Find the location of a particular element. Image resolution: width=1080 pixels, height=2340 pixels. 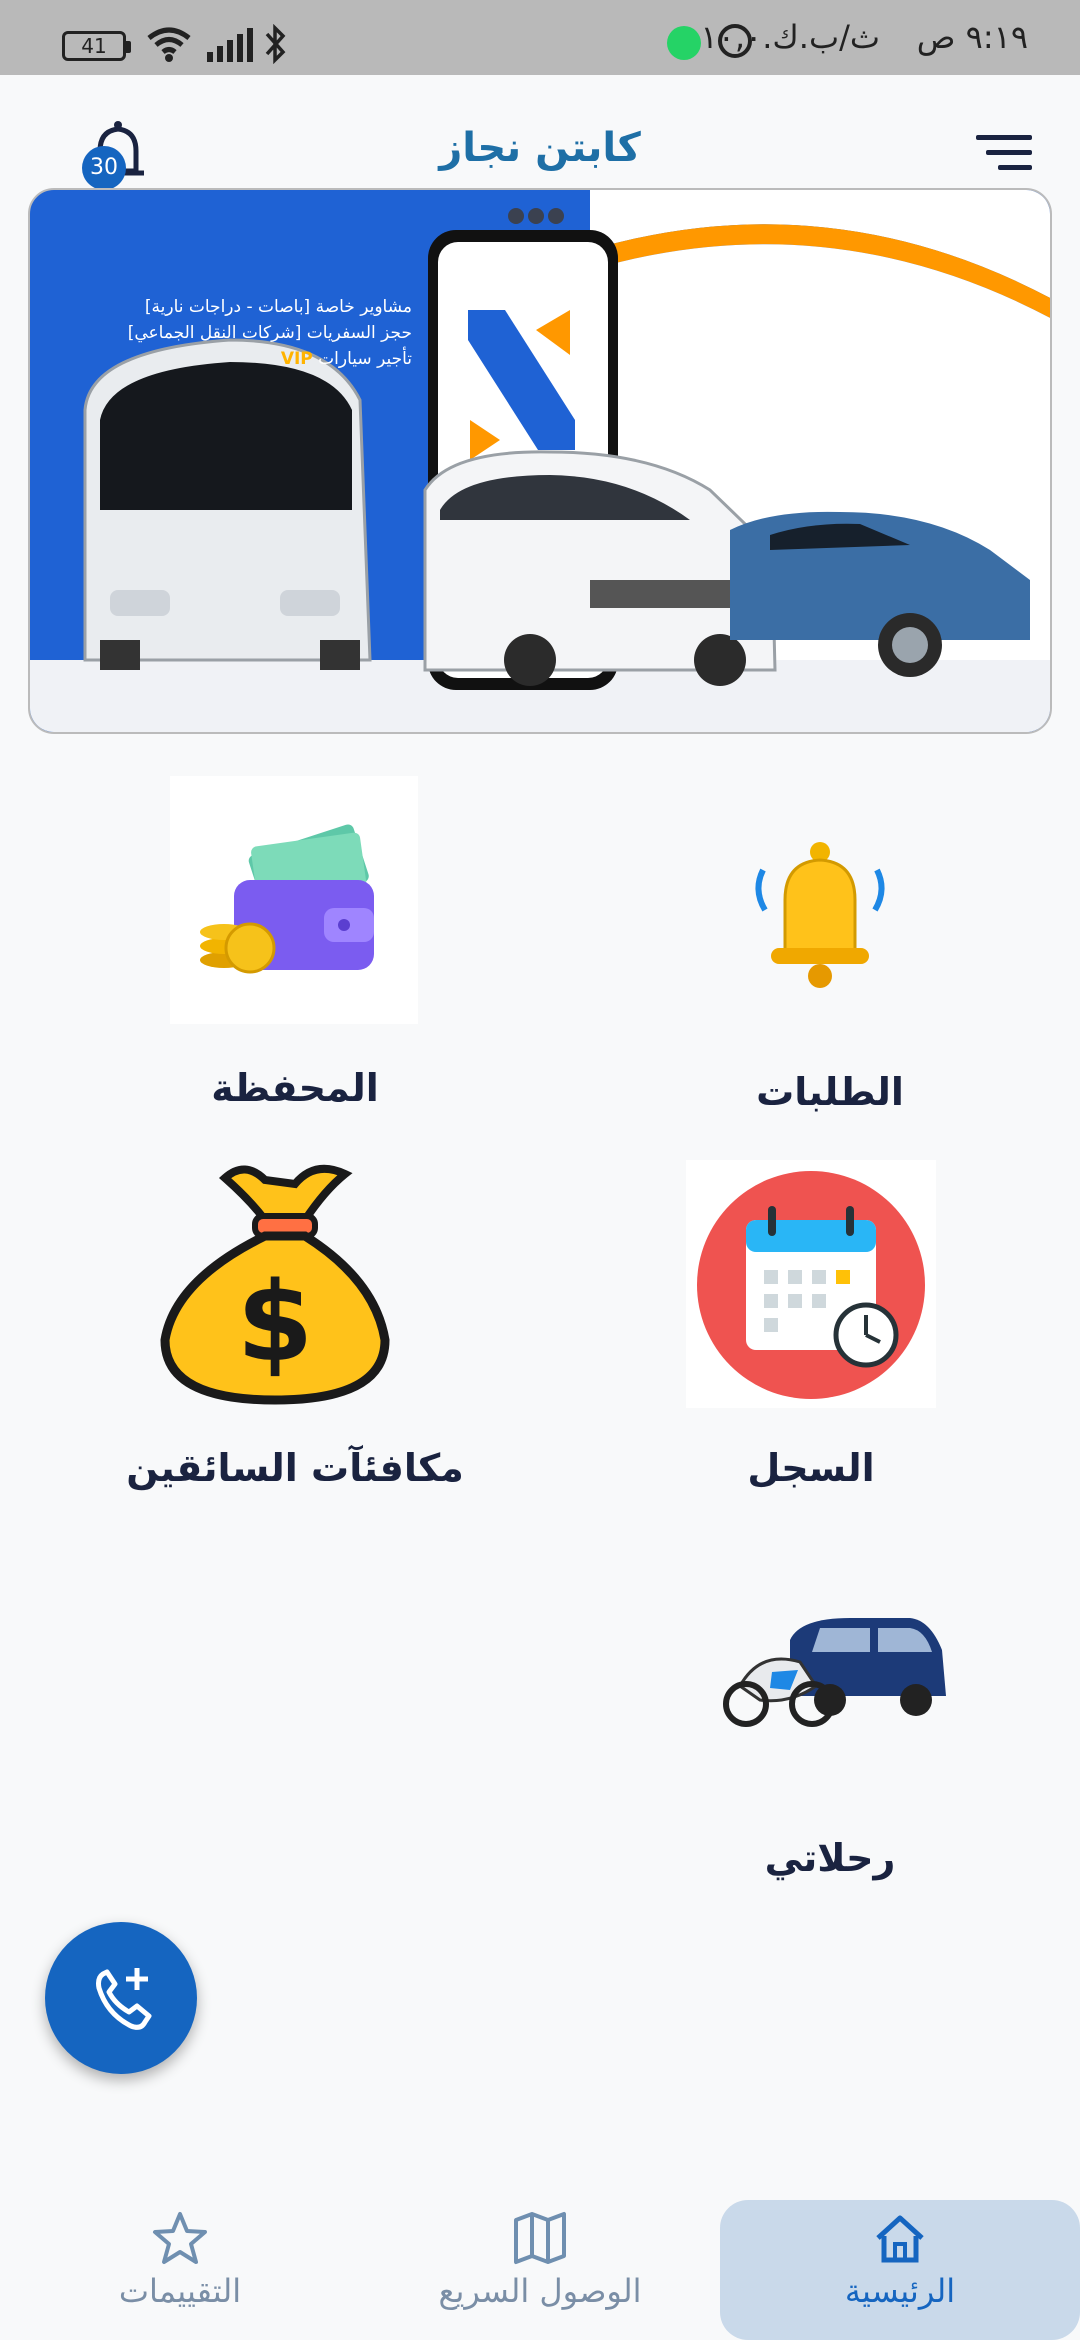

calendar-icon is located at coordinates (811, 1285).